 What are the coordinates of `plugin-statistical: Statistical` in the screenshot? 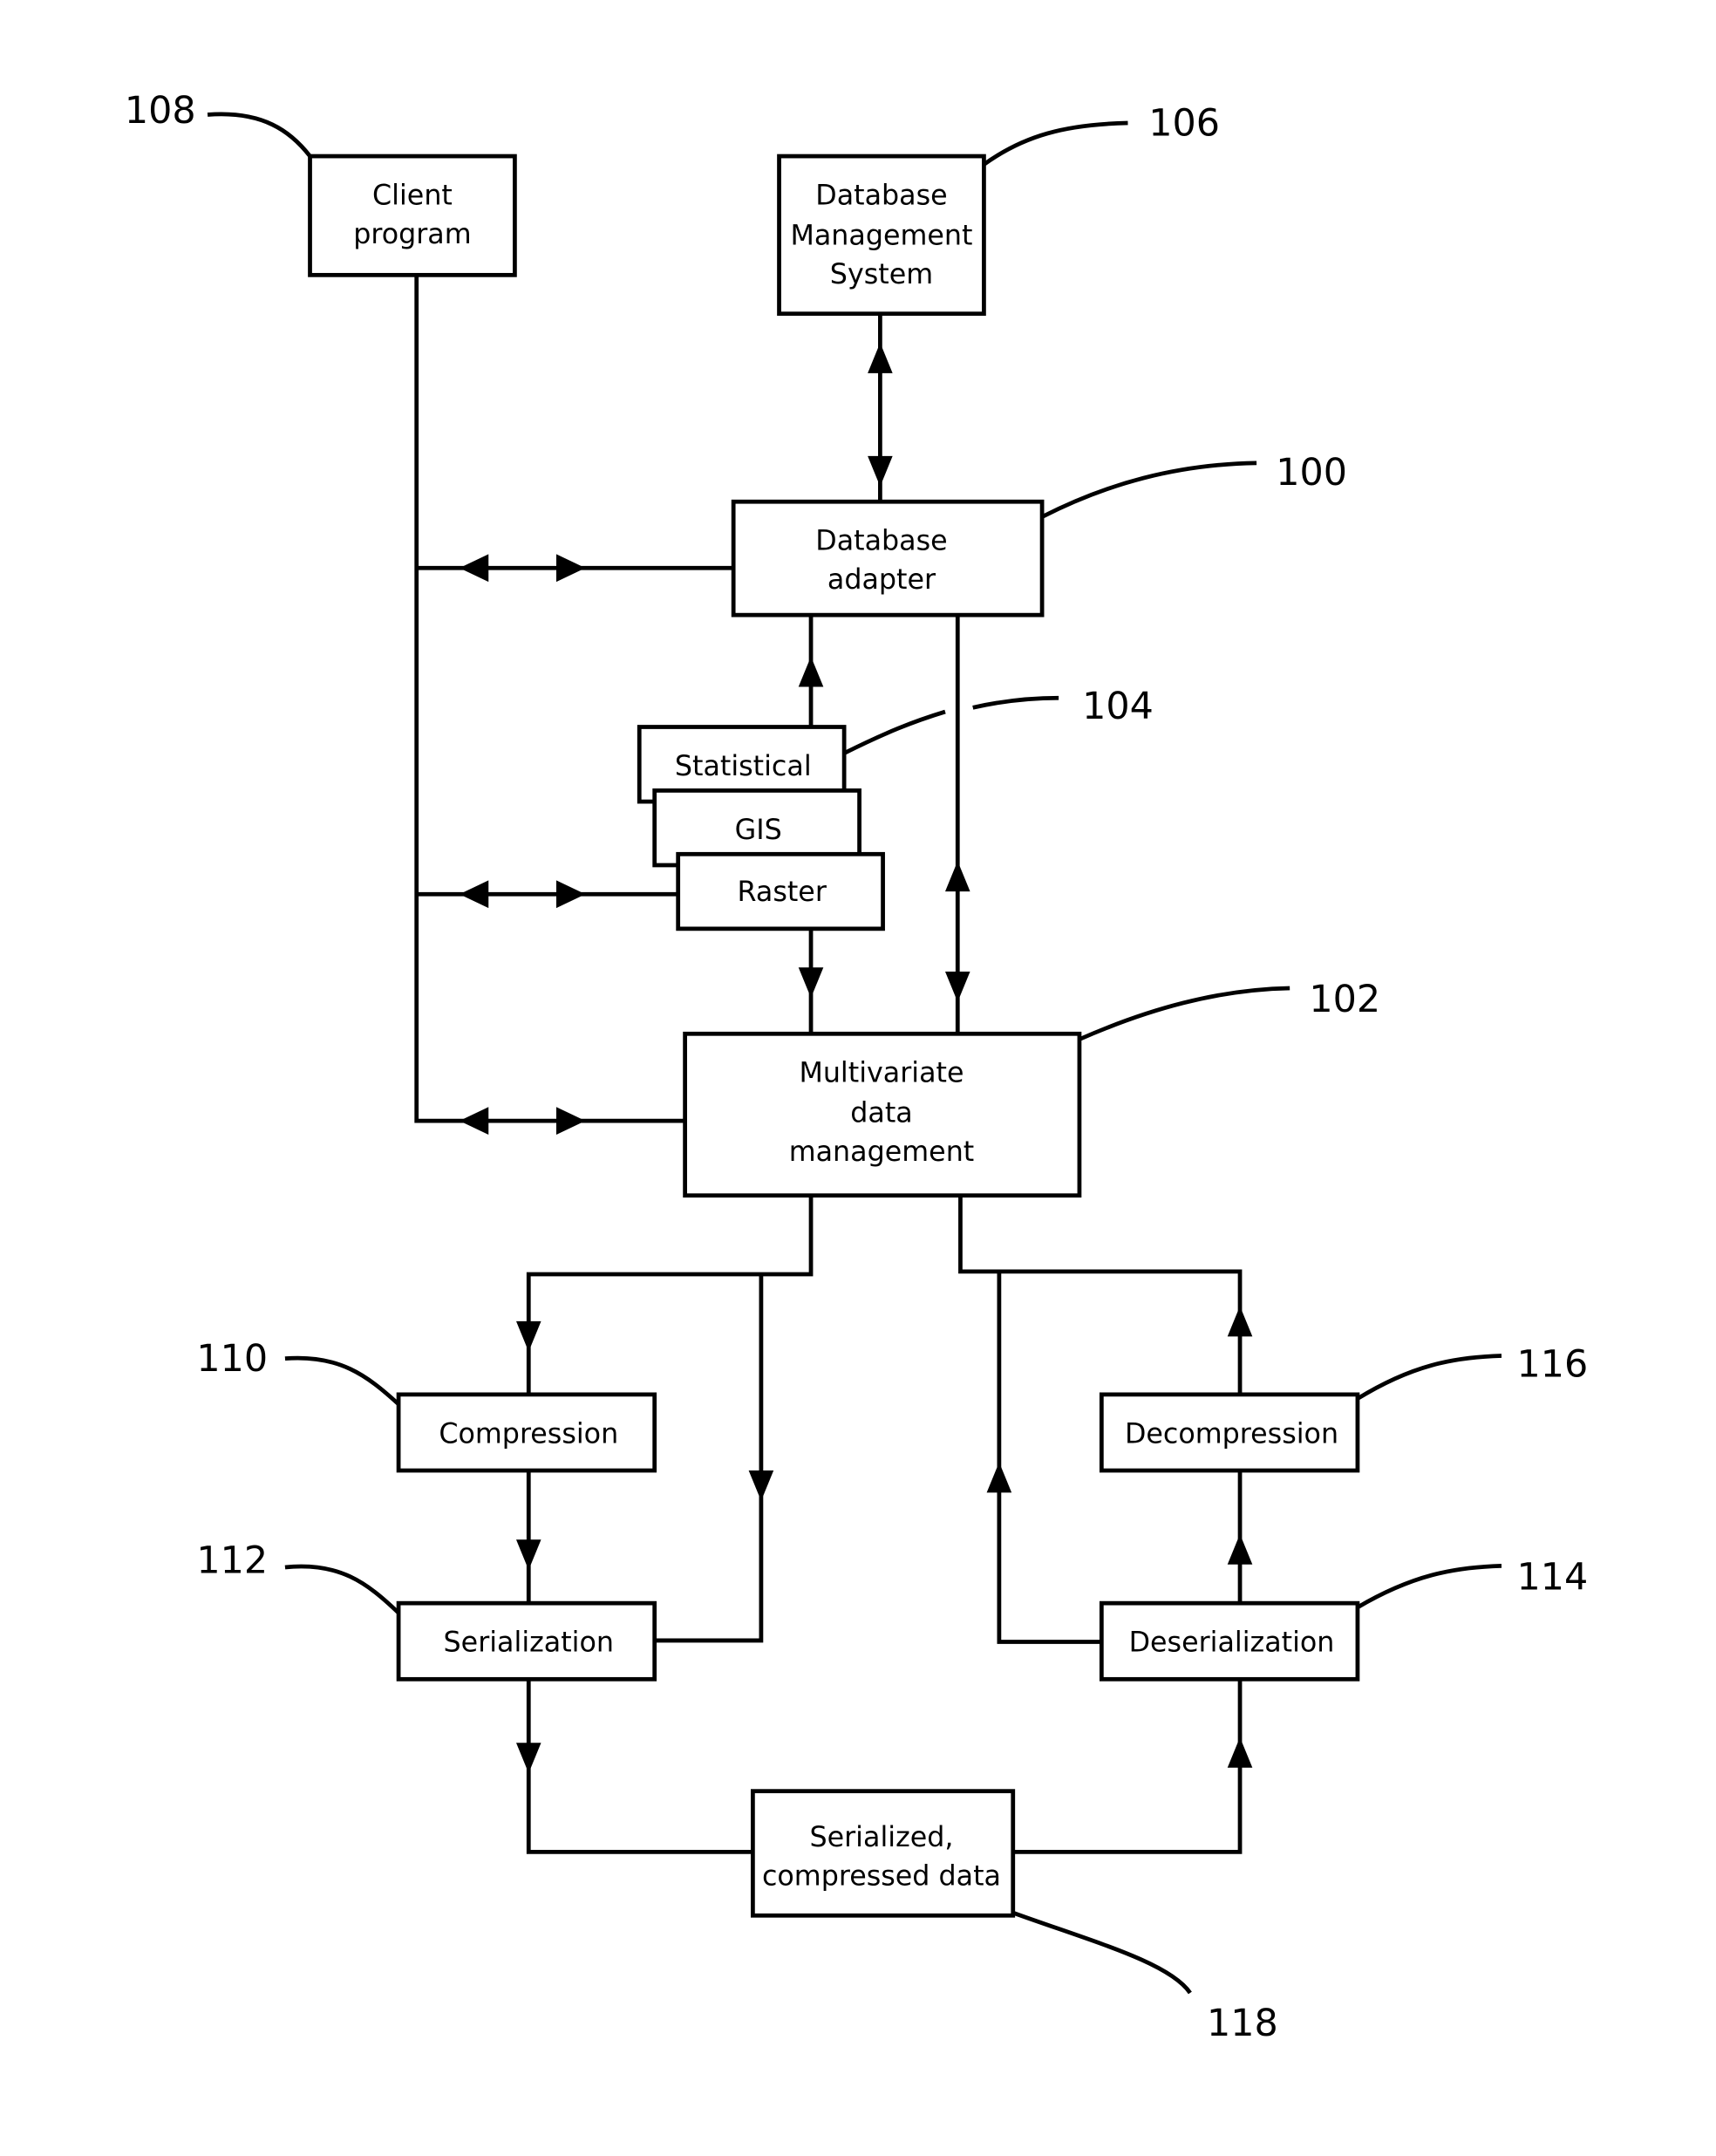 It's located at (743, 766).